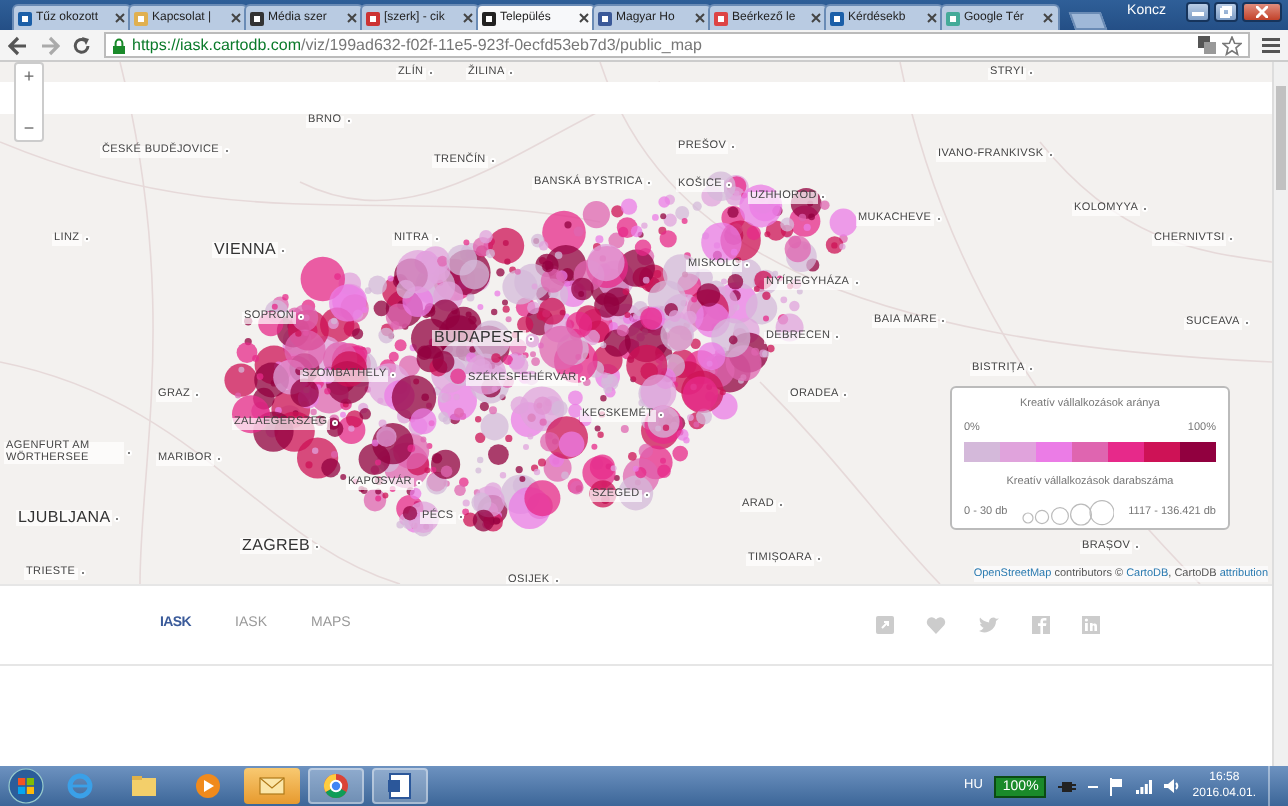 The image size is (1288, 806). Describe the element at coordinates (82, 45) in the screenshot. I see `reload-icon` at that location.